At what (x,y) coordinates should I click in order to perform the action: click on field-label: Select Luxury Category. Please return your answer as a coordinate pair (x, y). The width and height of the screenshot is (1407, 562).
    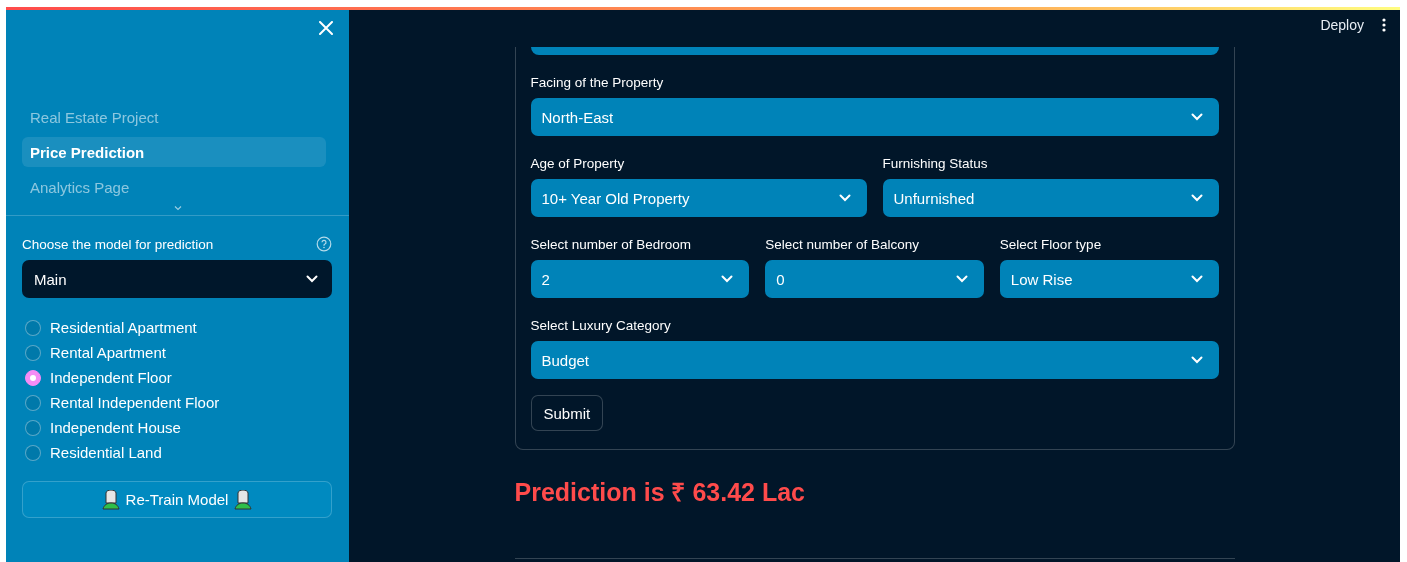
    Looking at the image, I should click on (601, 326).